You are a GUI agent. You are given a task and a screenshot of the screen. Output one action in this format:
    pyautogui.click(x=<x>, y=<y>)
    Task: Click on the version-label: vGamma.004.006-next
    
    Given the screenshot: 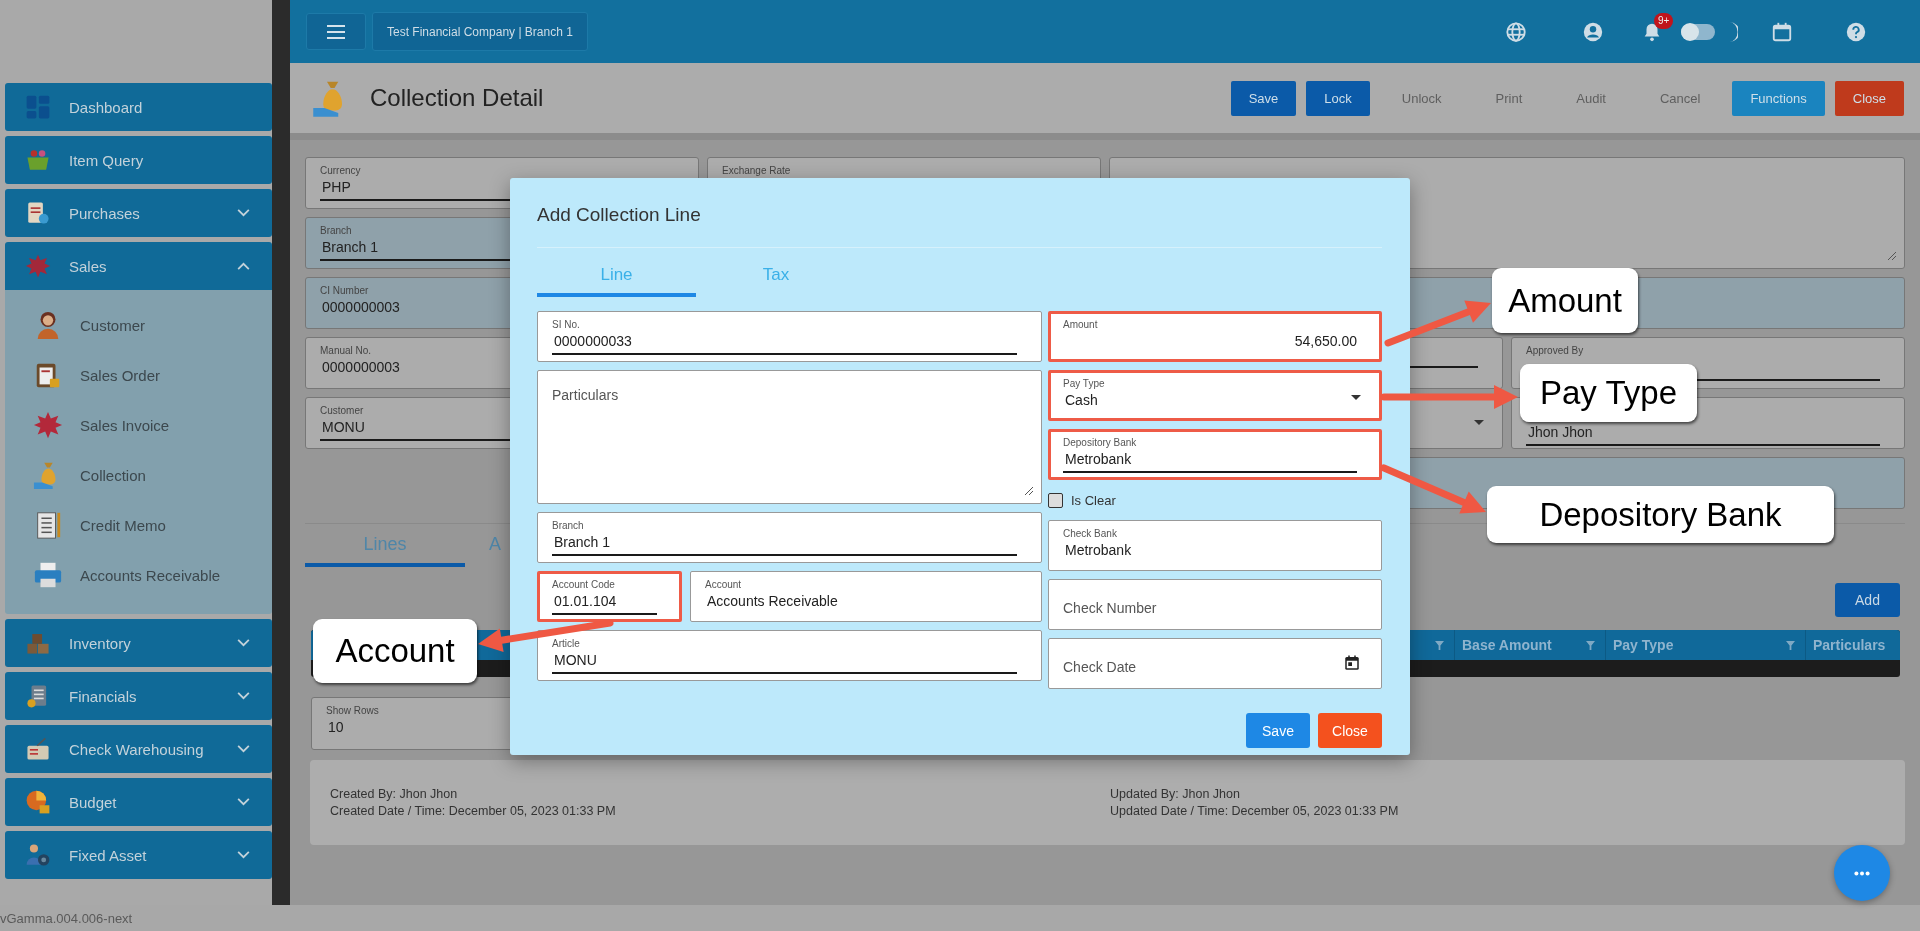 What is the action you would take?
    pyautogui.click(x=66, y=918)
    